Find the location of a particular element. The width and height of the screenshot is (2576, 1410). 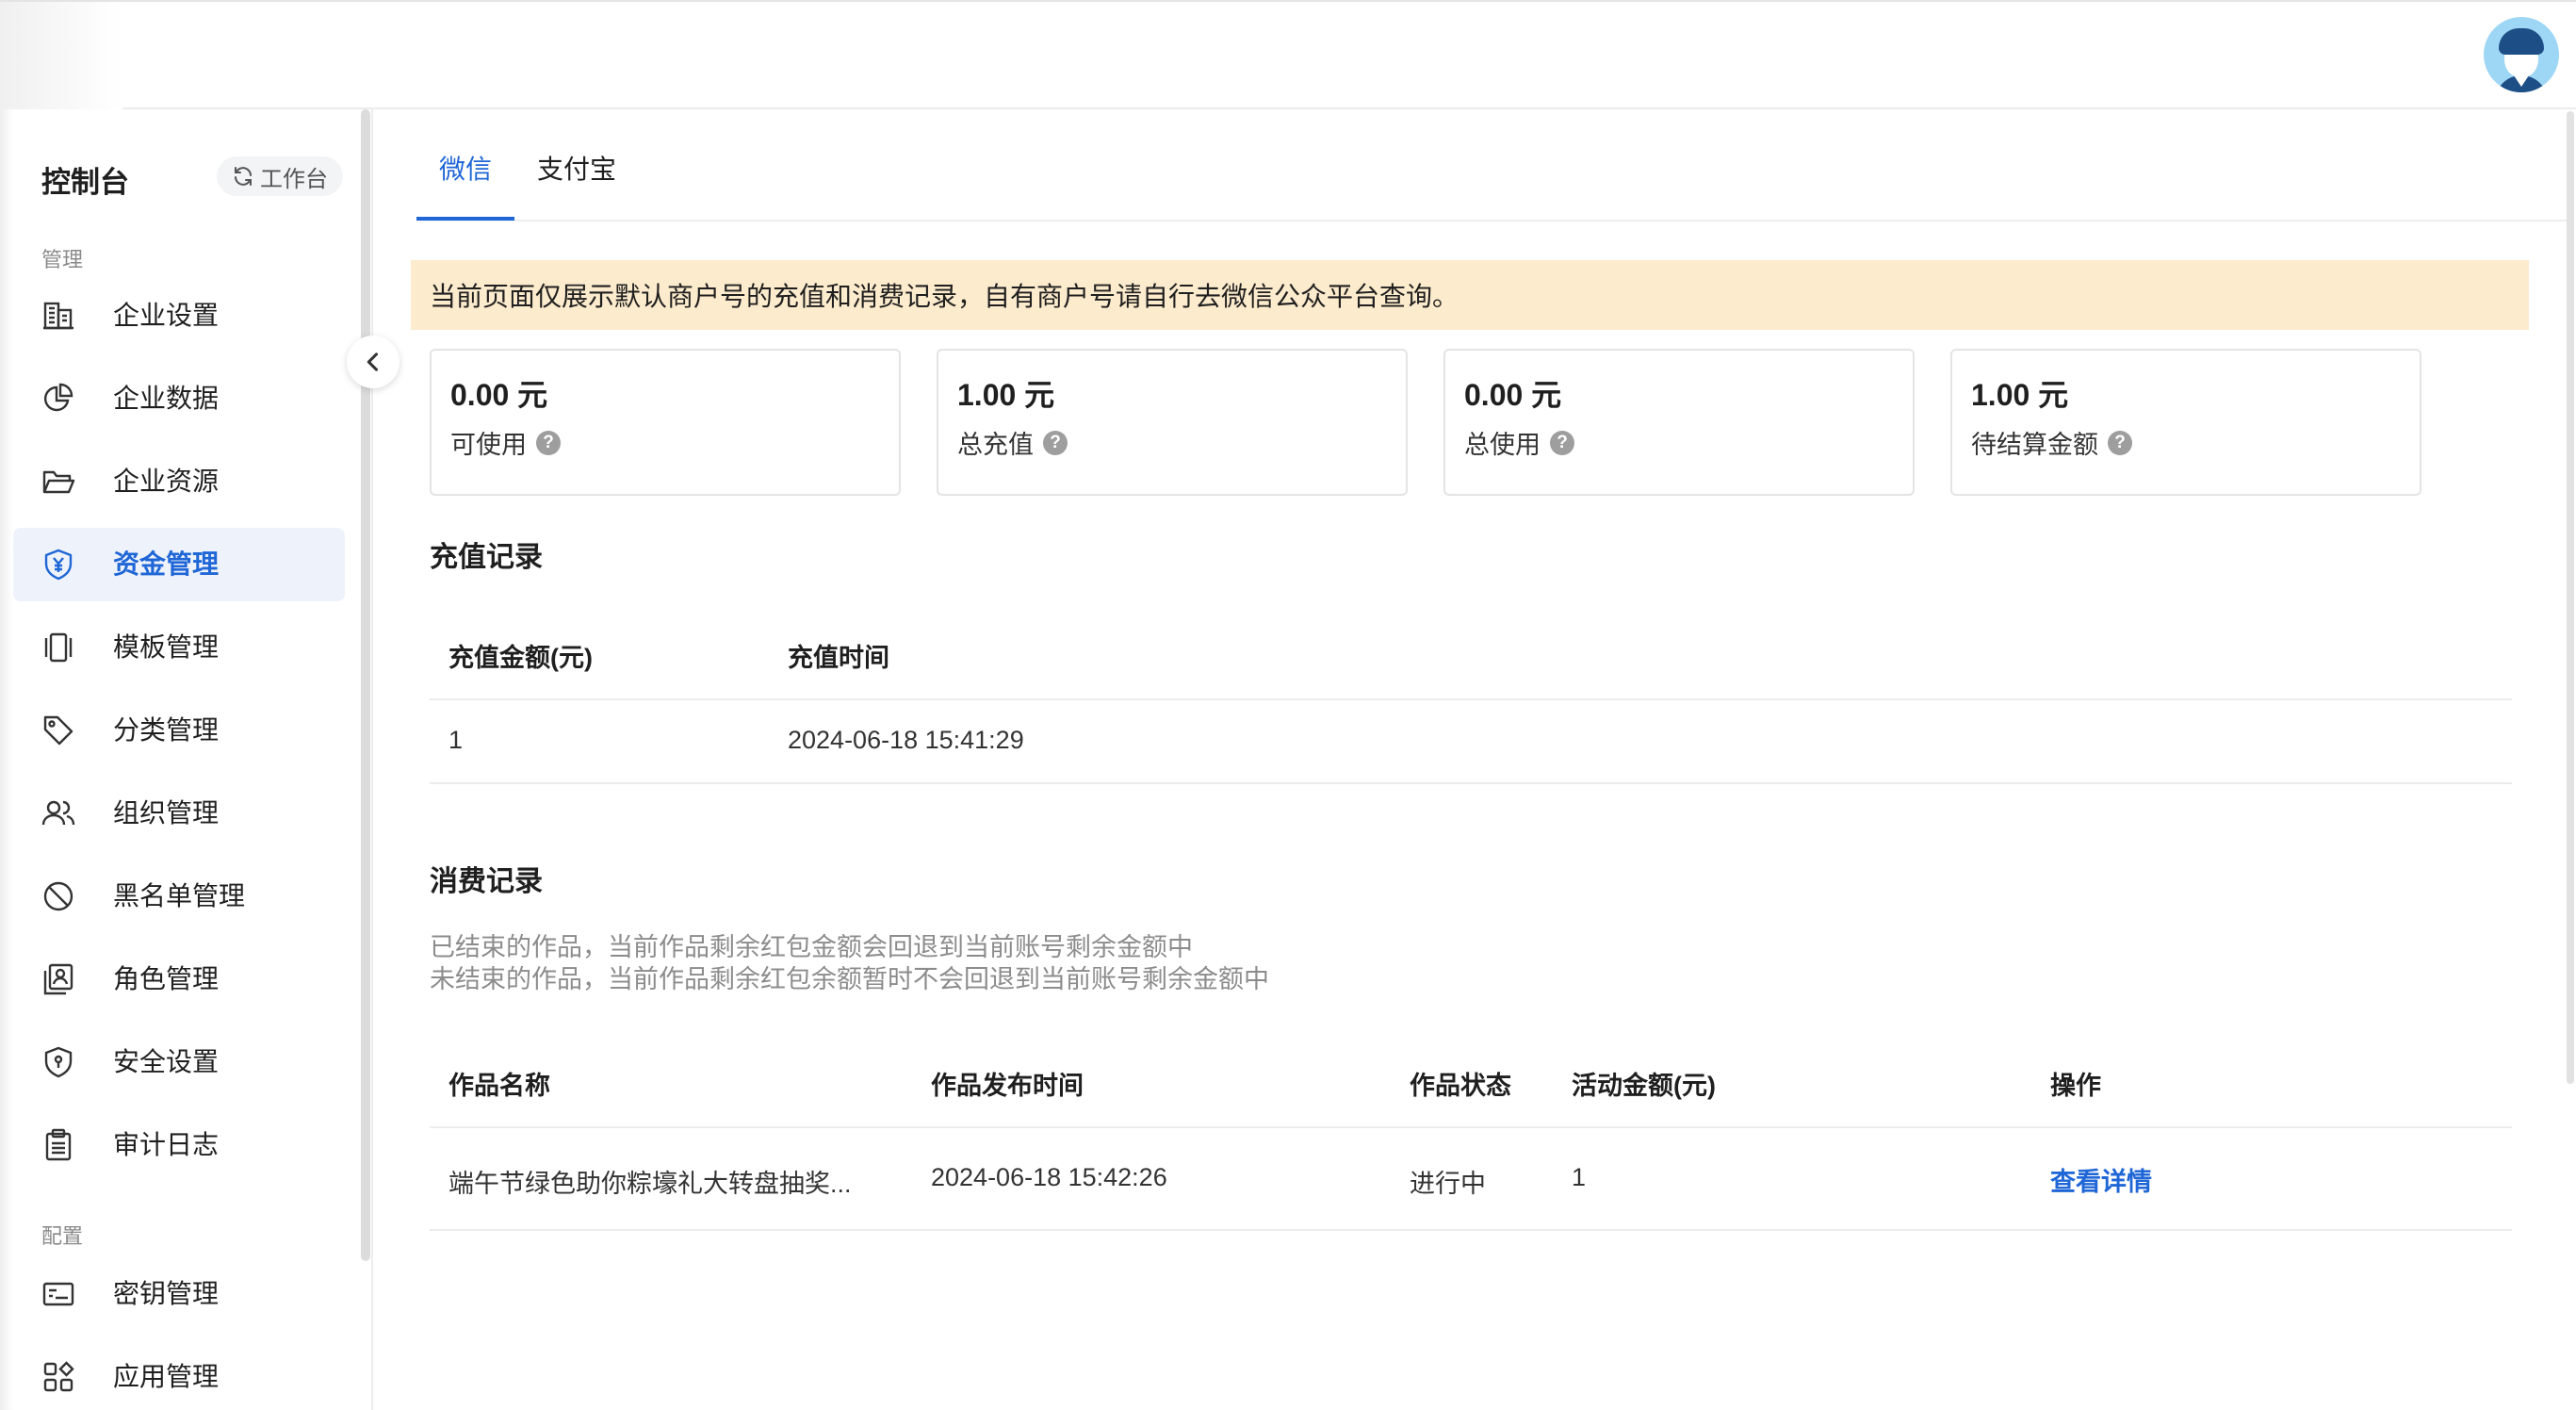

sidebar-item-label: 企业资源 is located at coordinates (166, 481).